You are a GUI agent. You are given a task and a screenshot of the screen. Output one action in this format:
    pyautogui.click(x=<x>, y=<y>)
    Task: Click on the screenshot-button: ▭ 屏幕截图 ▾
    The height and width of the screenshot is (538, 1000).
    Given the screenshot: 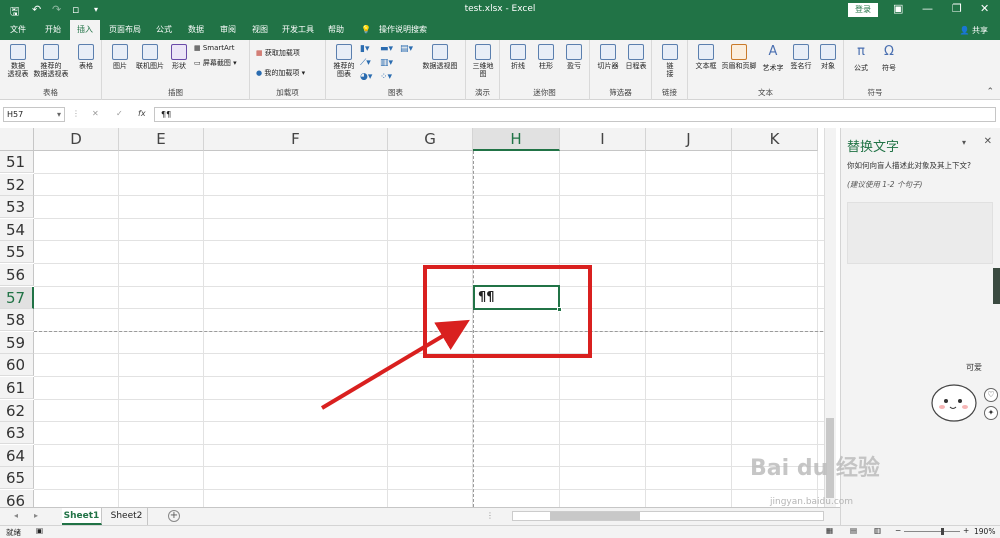 What is the action you would take?
    pyautogui.click(x=215, y=63)
    